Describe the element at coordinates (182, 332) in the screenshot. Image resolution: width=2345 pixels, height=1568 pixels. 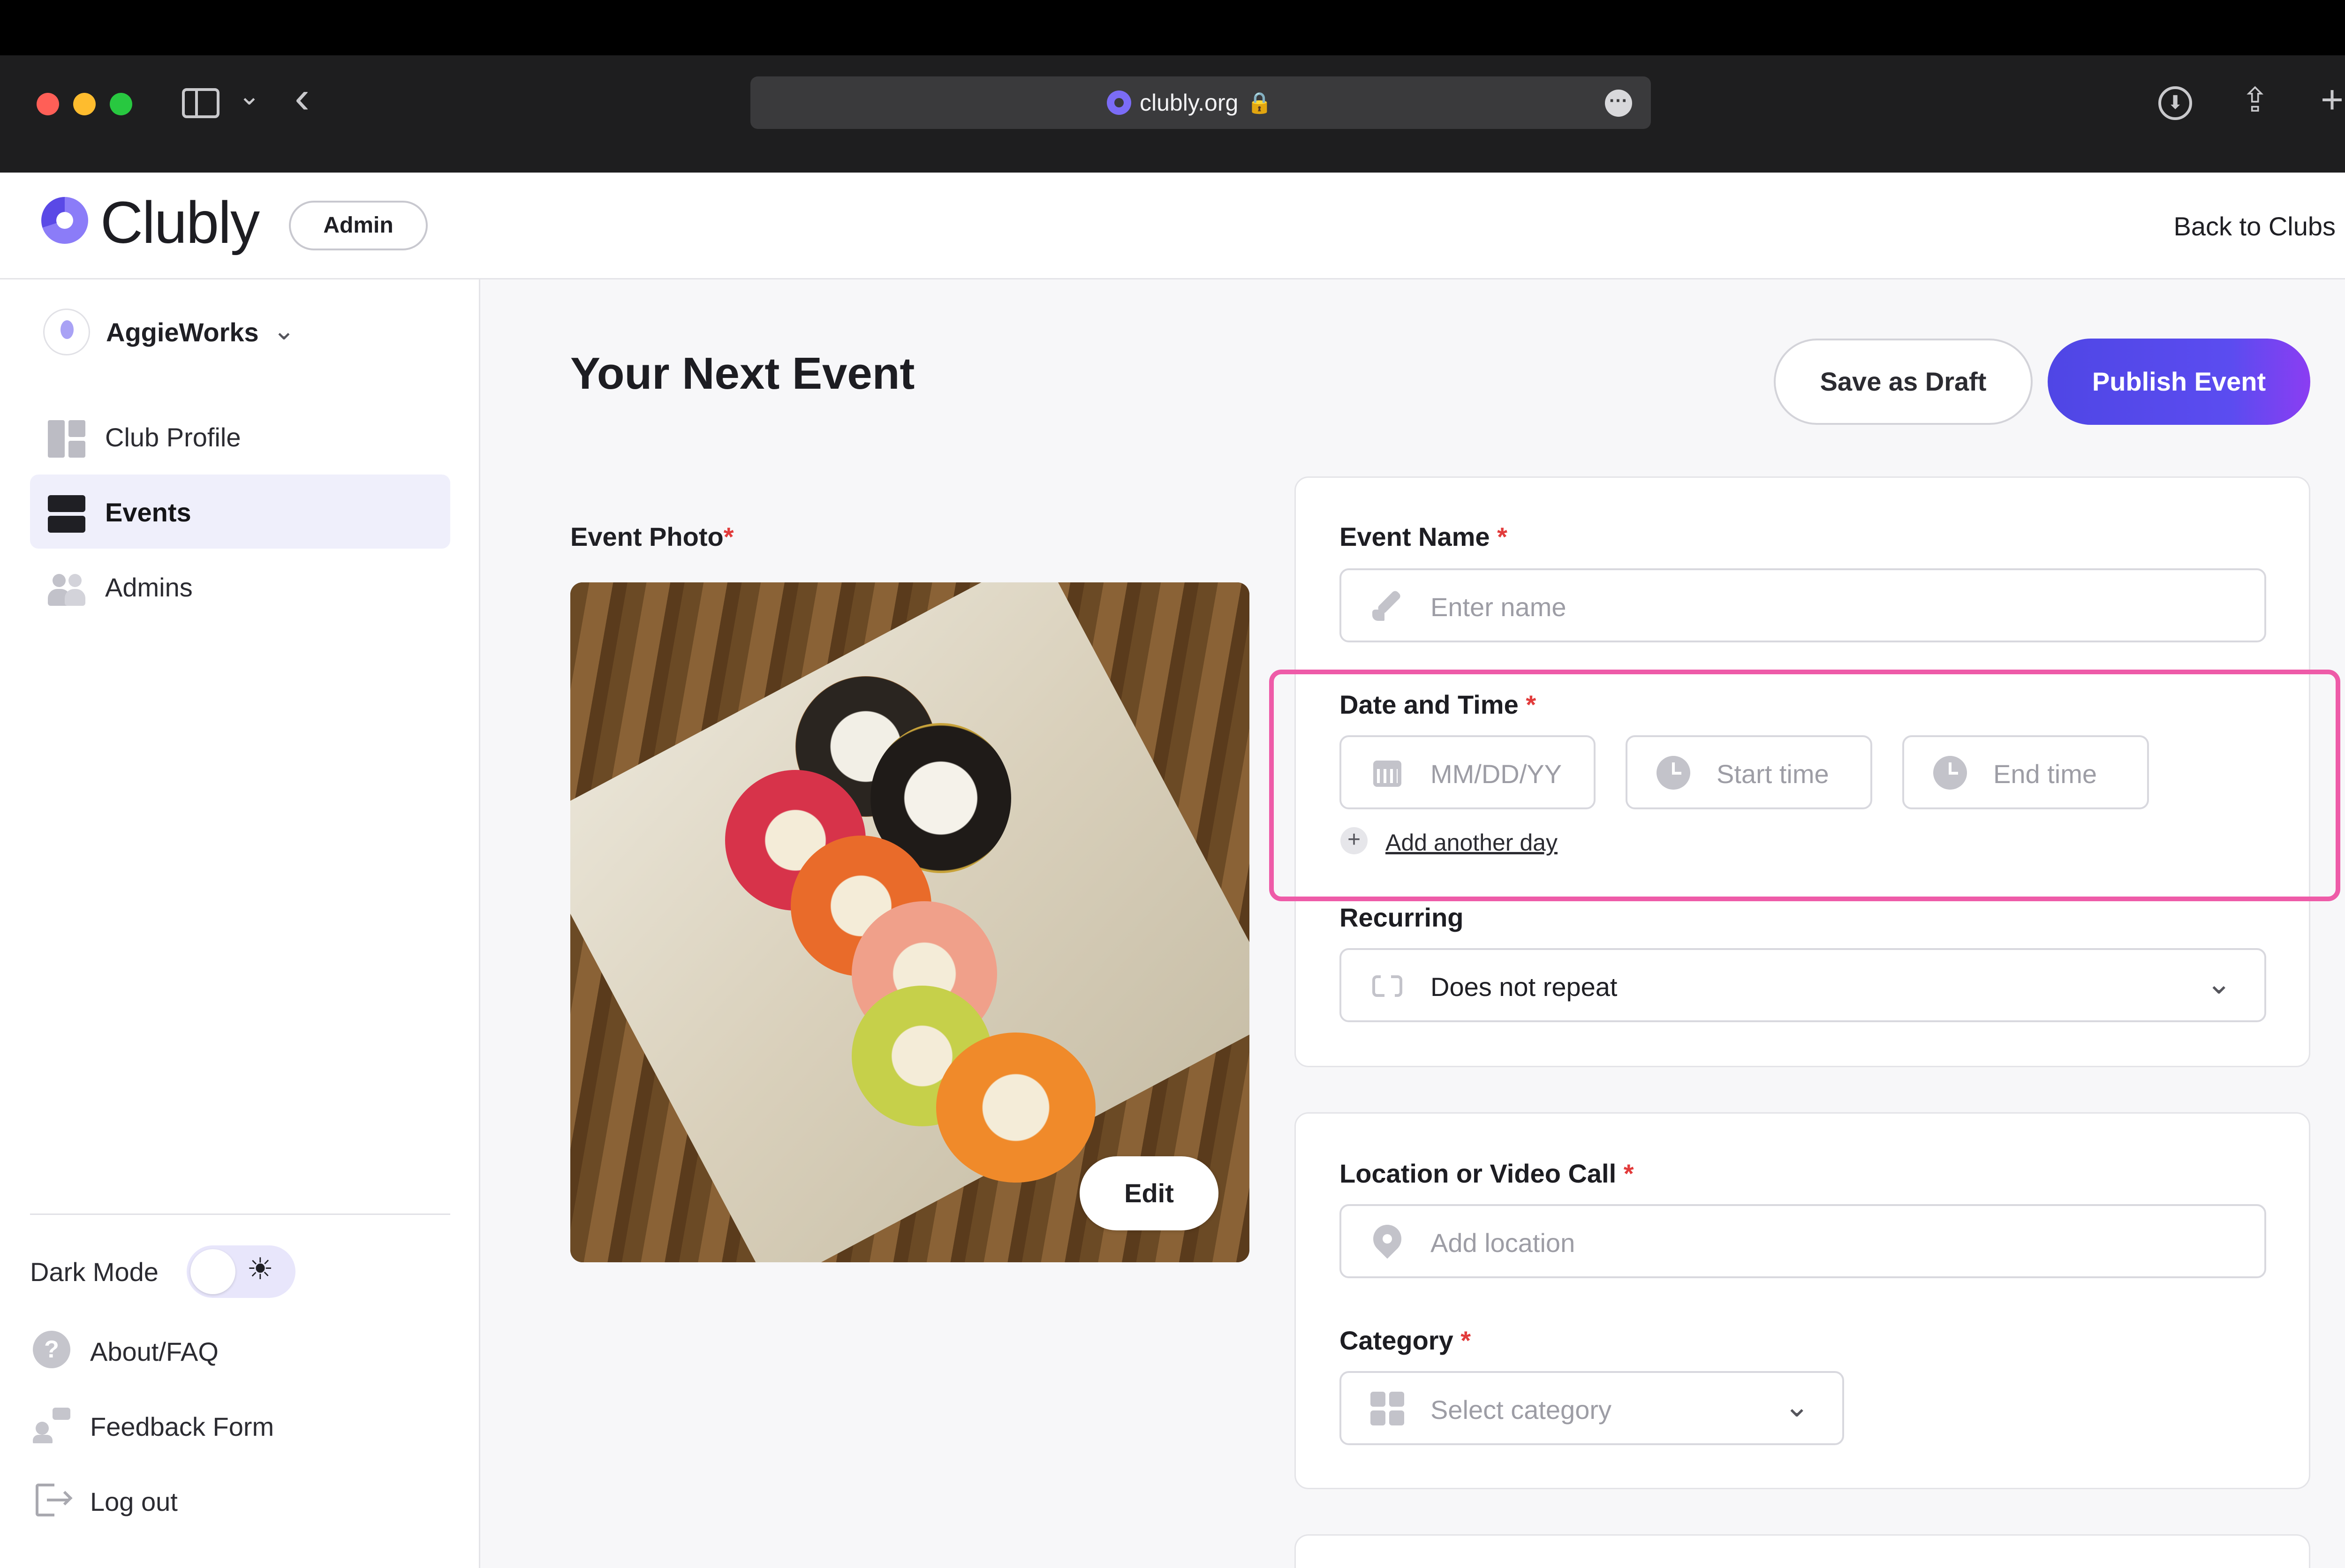
I see `club-switcher: AggieWorks` at that location.